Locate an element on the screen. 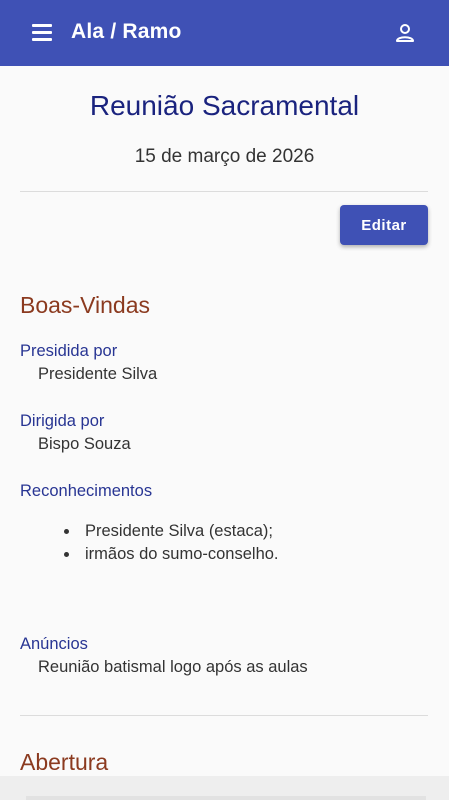 The image size is (449, 800). edit-button: Editar is located at coordinates (384, 225).